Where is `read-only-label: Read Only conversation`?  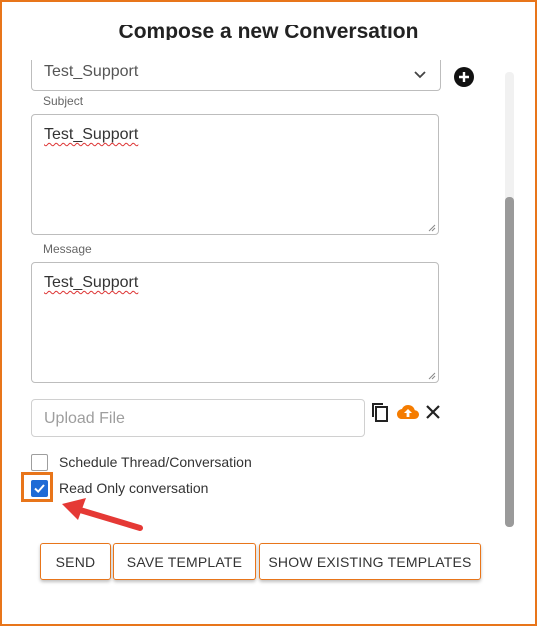 read-only-label: Read Only conversation is located at coordinates (134, 488).